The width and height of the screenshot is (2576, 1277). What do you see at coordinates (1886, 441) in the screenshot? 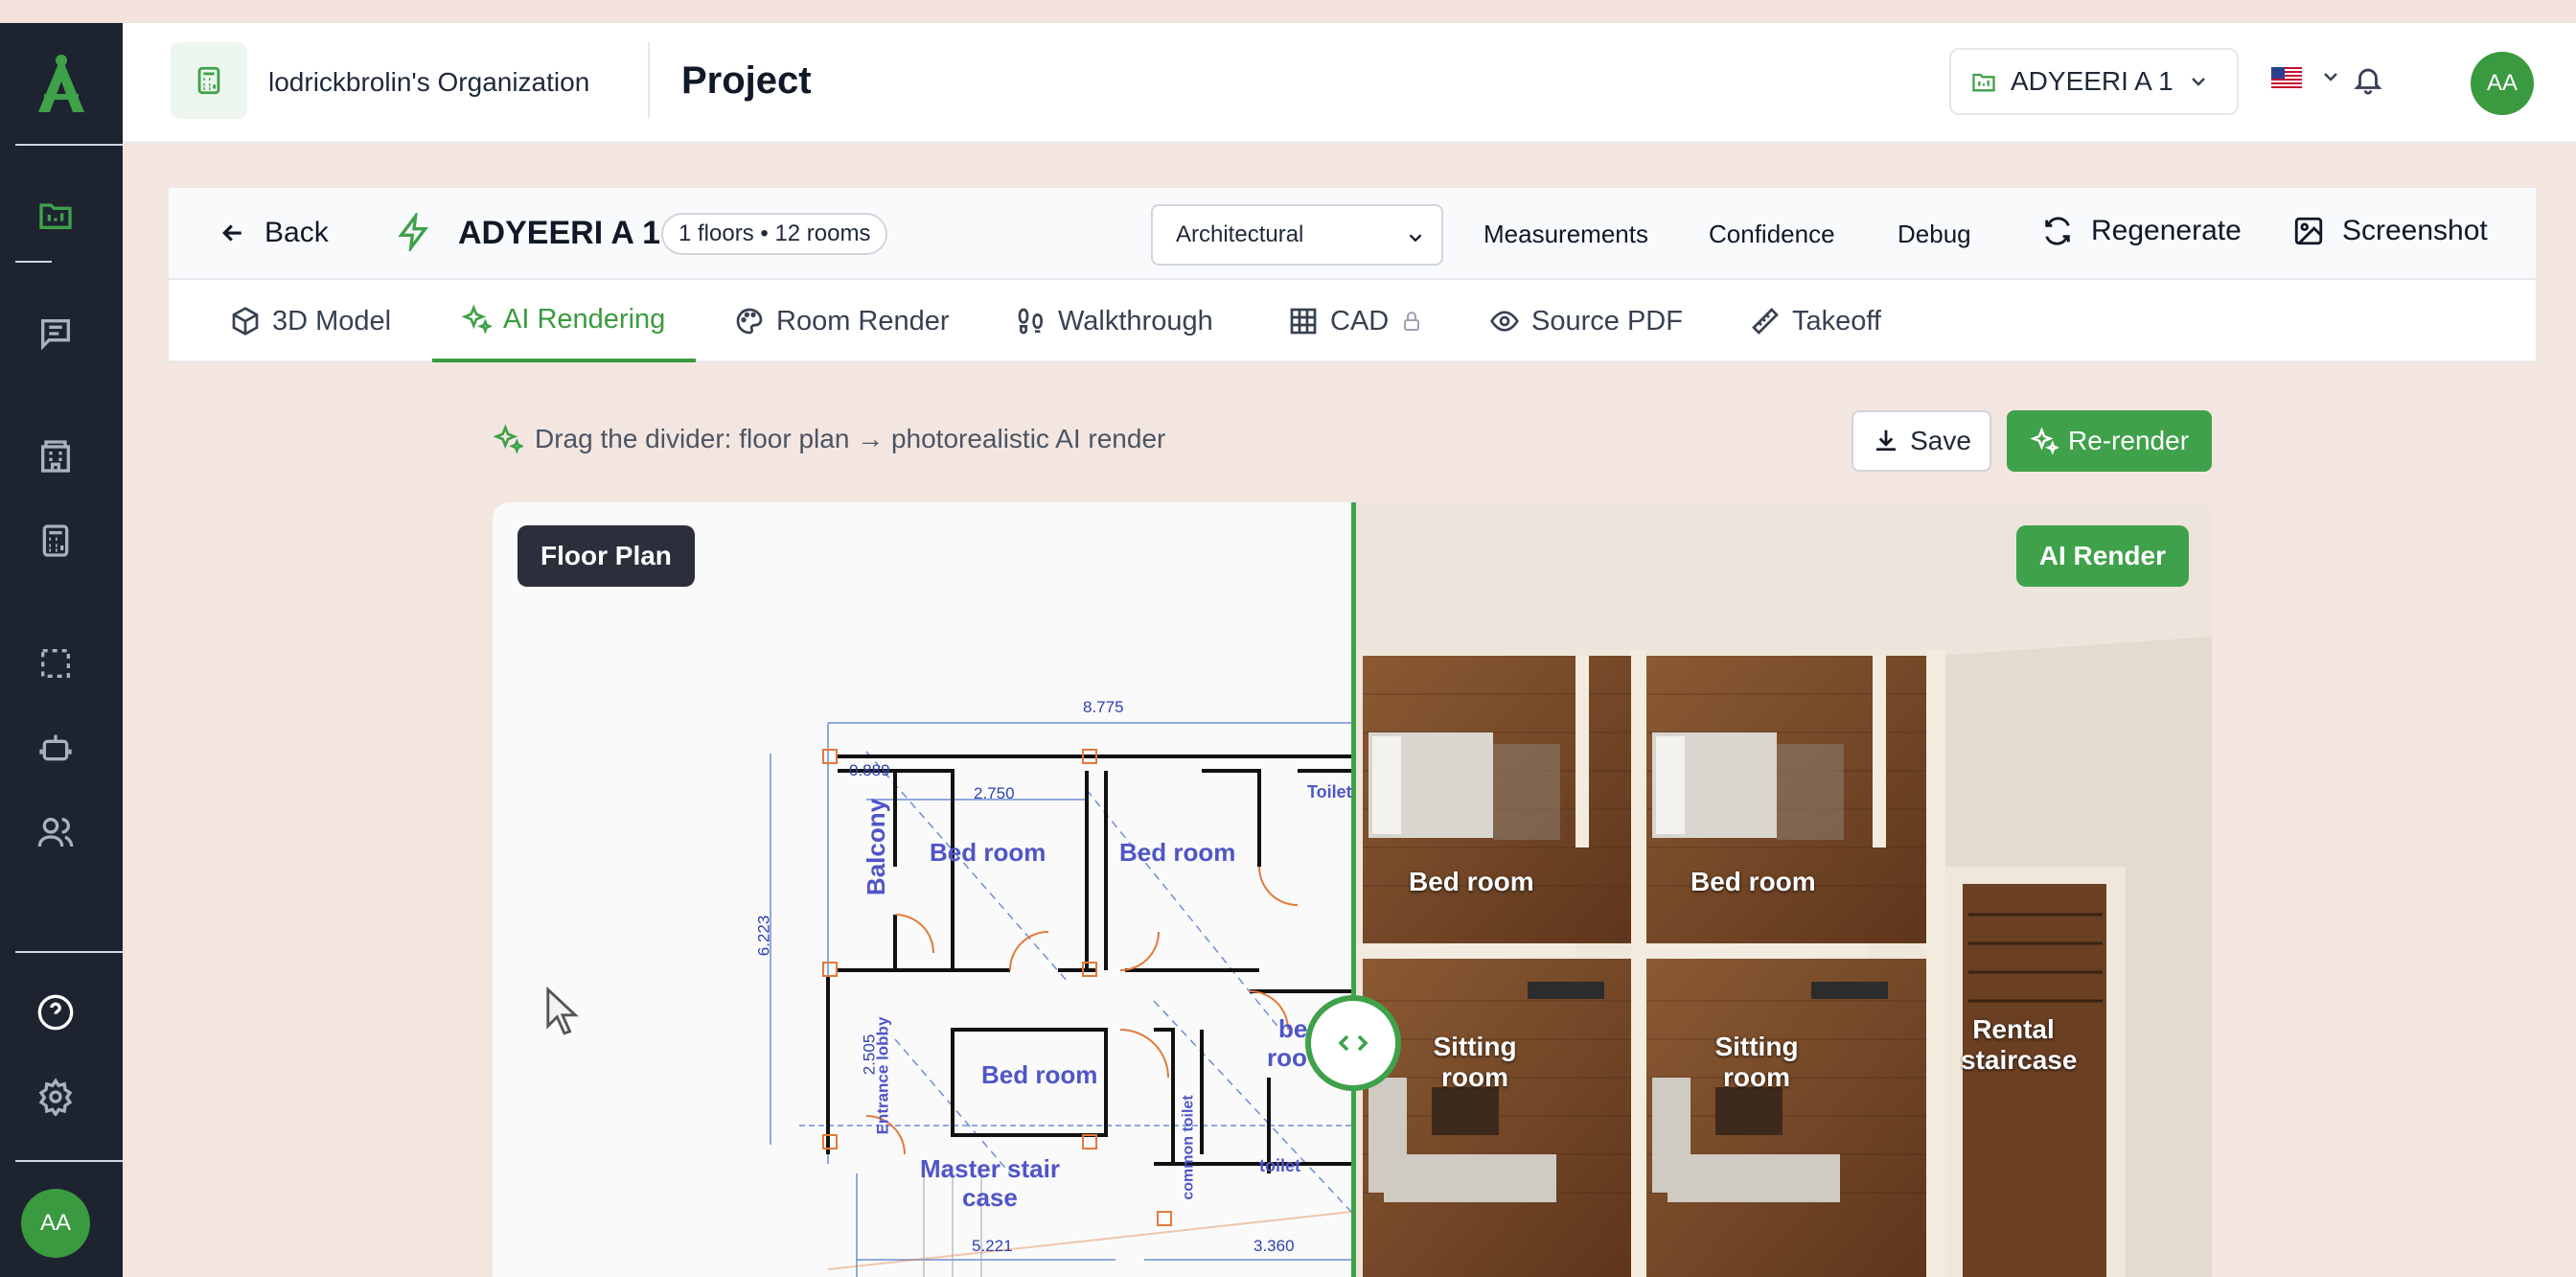
I see `download-icon` at bounding box center [1886, 441].